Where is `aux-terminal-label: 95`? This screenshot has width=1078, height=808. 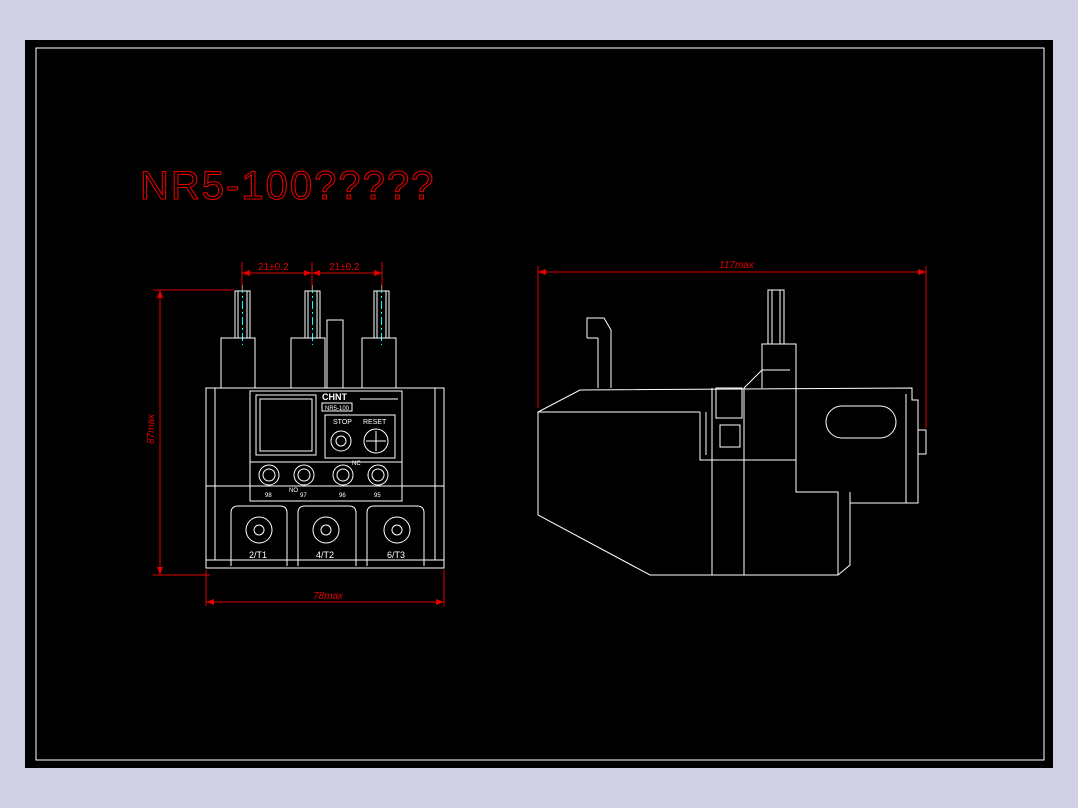 aux-terminal-label: 95 is located at coordinates (377, 496).